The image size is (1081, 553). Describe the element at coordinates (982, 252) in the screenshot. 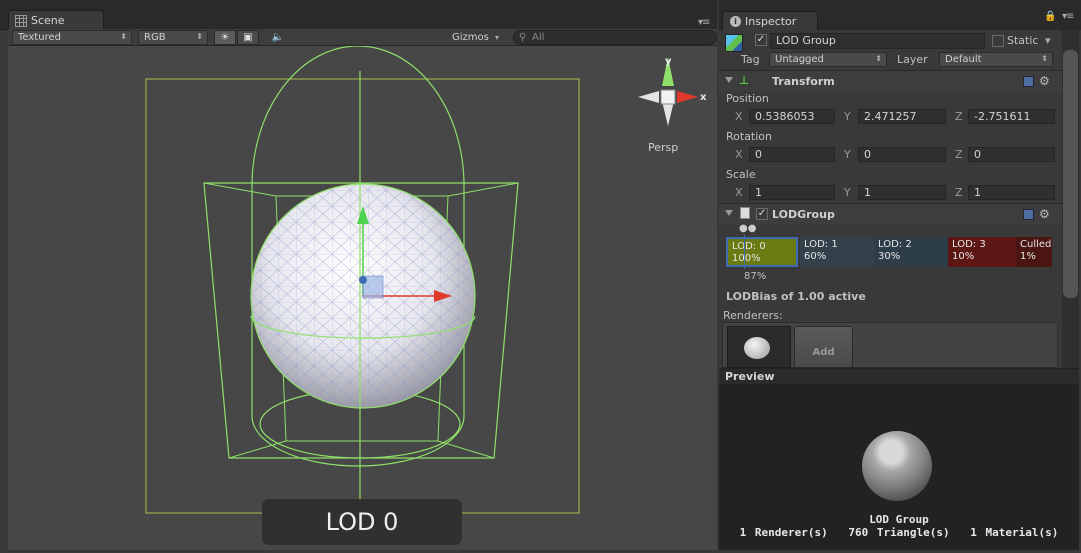

I see `lod-segment-3: LOD: 3 10%` at that location.